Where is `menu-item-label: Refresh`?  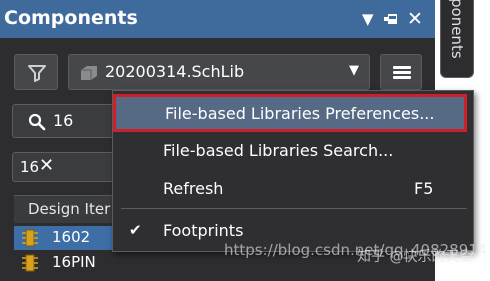 menu-item-label: Refresh is located at coordinates (193, 188).